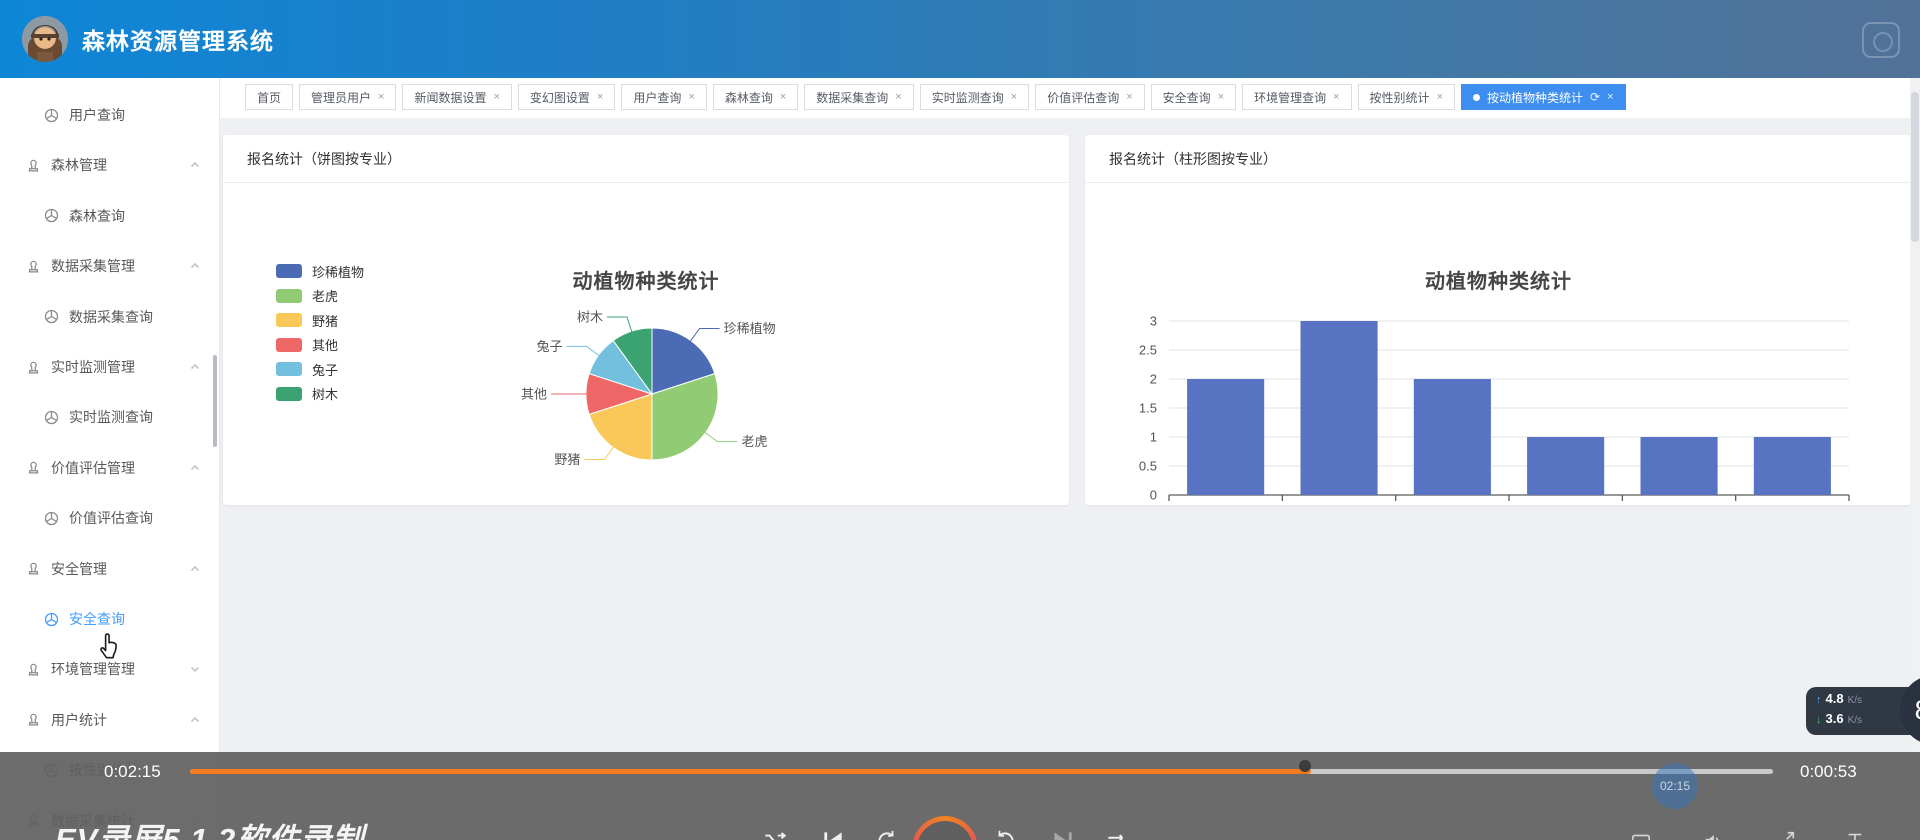  What do you see at coordinates (325, 346) in the screenshot?
I see `legend-label: 其他` at bounding box center [325, 346].